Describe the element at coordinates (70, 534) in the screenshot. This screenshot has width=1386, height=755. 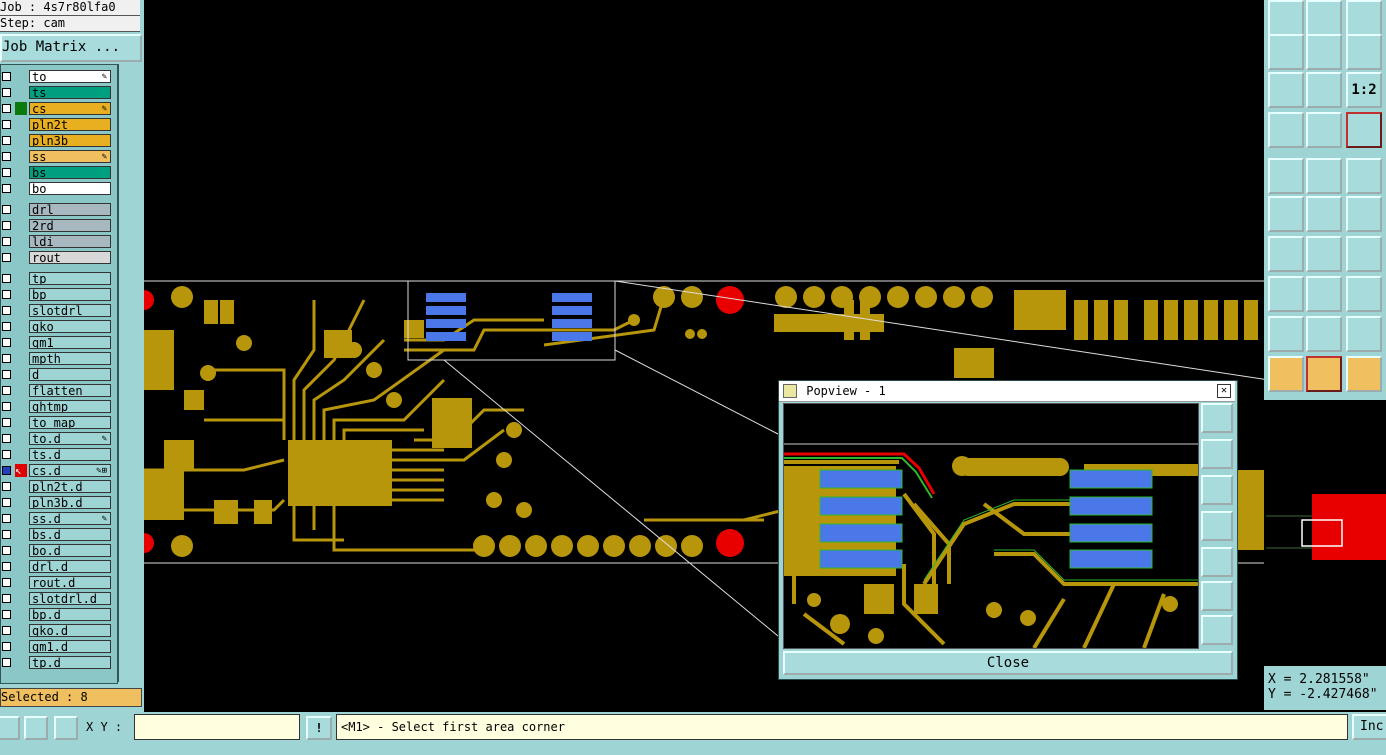
I see `layer-name: bs.d` at that location.